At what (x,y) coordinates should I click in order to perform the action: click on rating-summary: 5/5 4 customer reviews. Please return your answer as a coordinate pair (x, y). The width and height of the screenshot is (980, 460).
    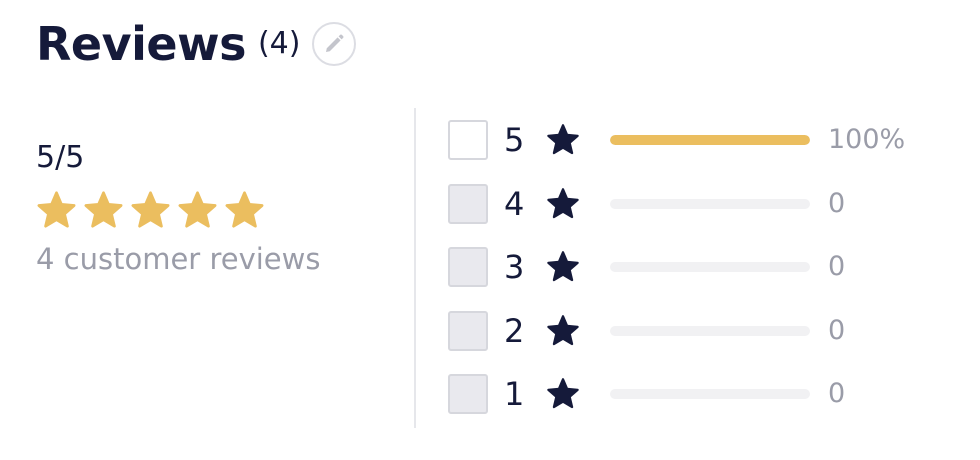
    Looking at the image, I should click on (178, 208).